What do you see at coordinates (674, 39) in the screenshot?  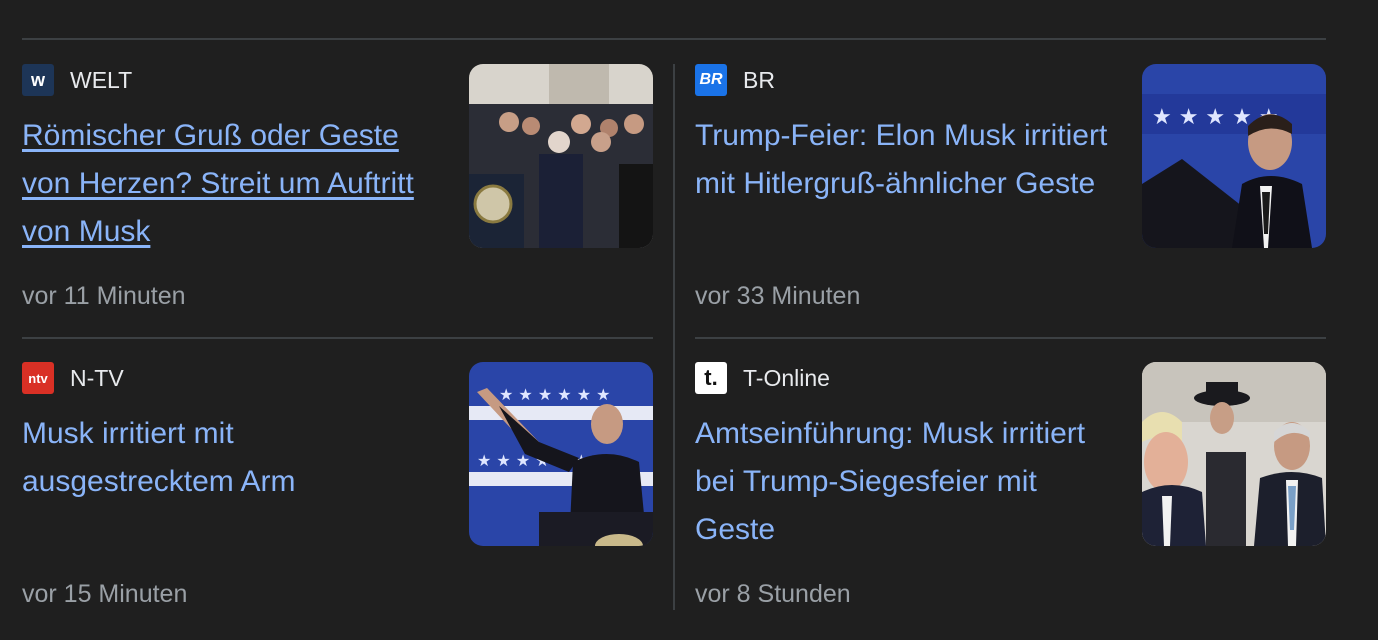 I see `top-divider` at bounding box center [674, 39].